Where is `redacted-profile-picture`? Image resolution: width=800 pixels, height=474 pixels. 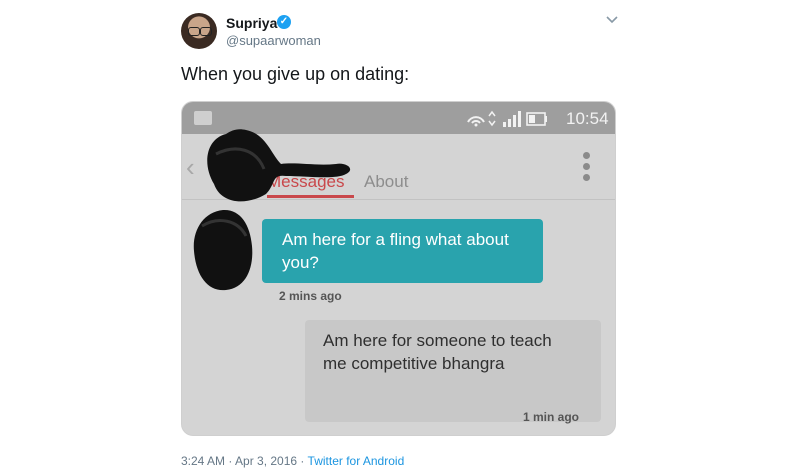 redacted-profile-picture is located at coordinates (223, 250).